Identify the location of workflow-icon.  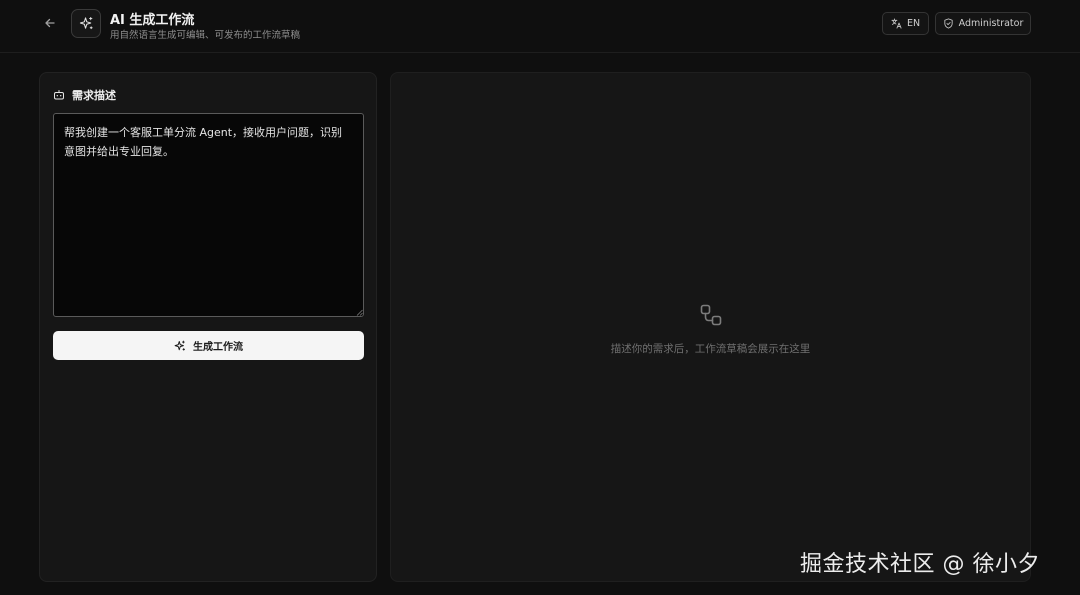
(711, 315).